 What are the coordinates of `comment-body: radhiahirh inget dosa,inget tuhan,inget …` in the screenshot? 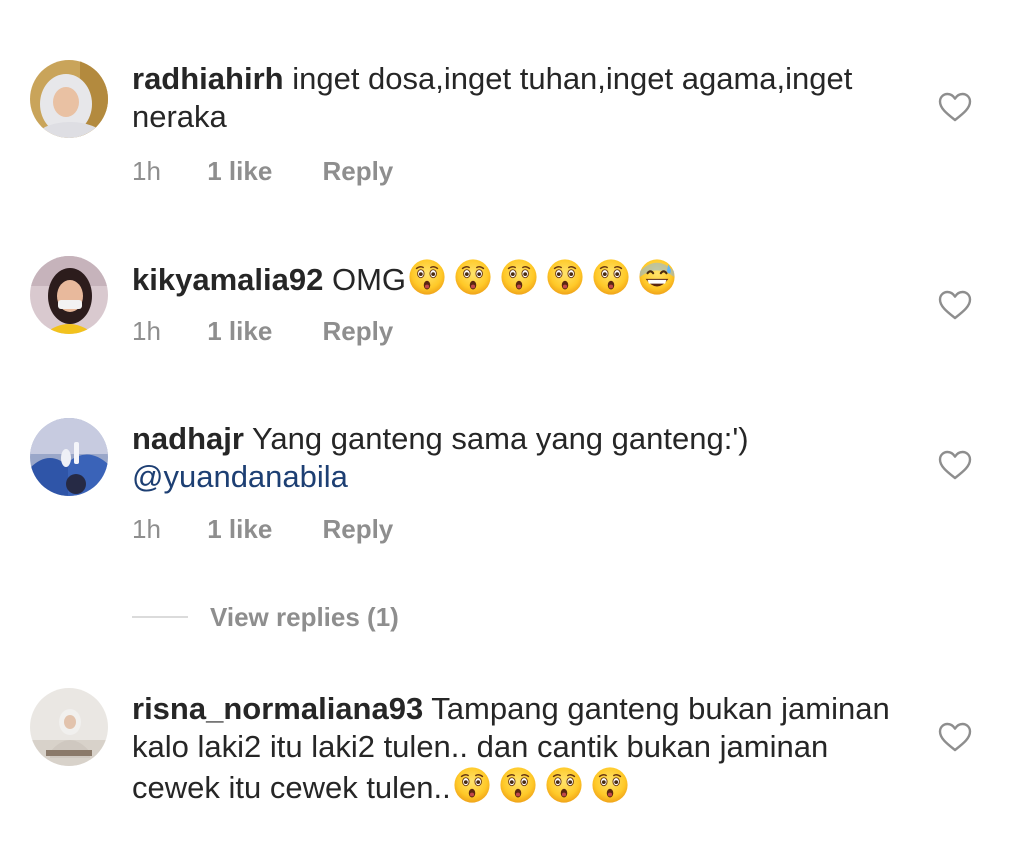 It's located at (512, 98).